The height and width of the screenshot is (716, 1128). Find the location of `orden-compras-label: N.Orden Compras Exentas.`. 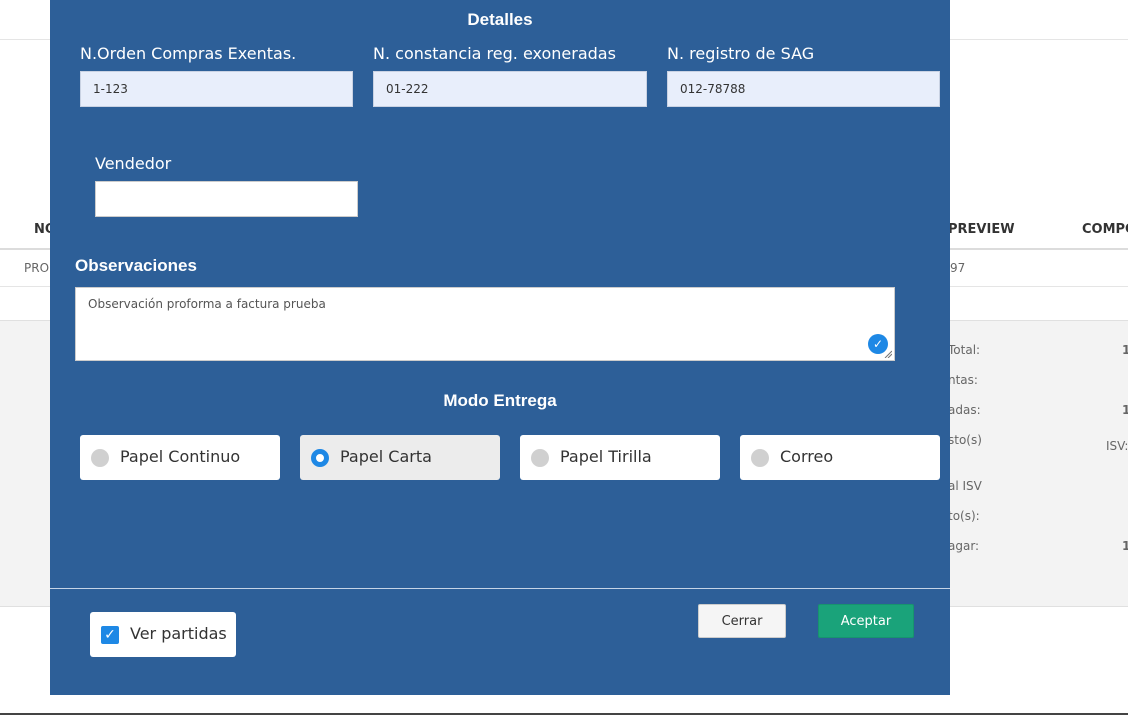

orden-compras-label: N.Orden Compras Exentas. is located at coordinates (188, 53).